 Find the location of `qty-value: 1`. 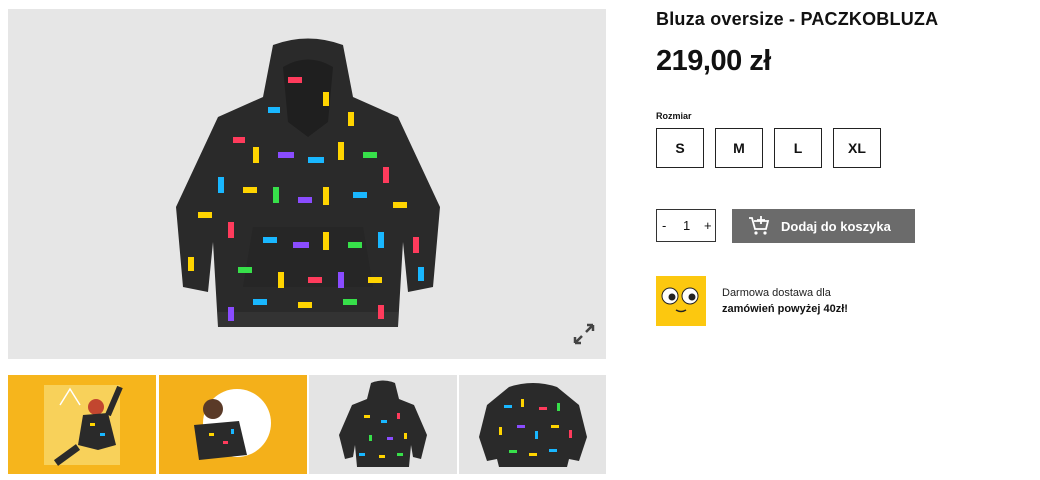

qty-value: 1 is located at coordinates (686, 225).